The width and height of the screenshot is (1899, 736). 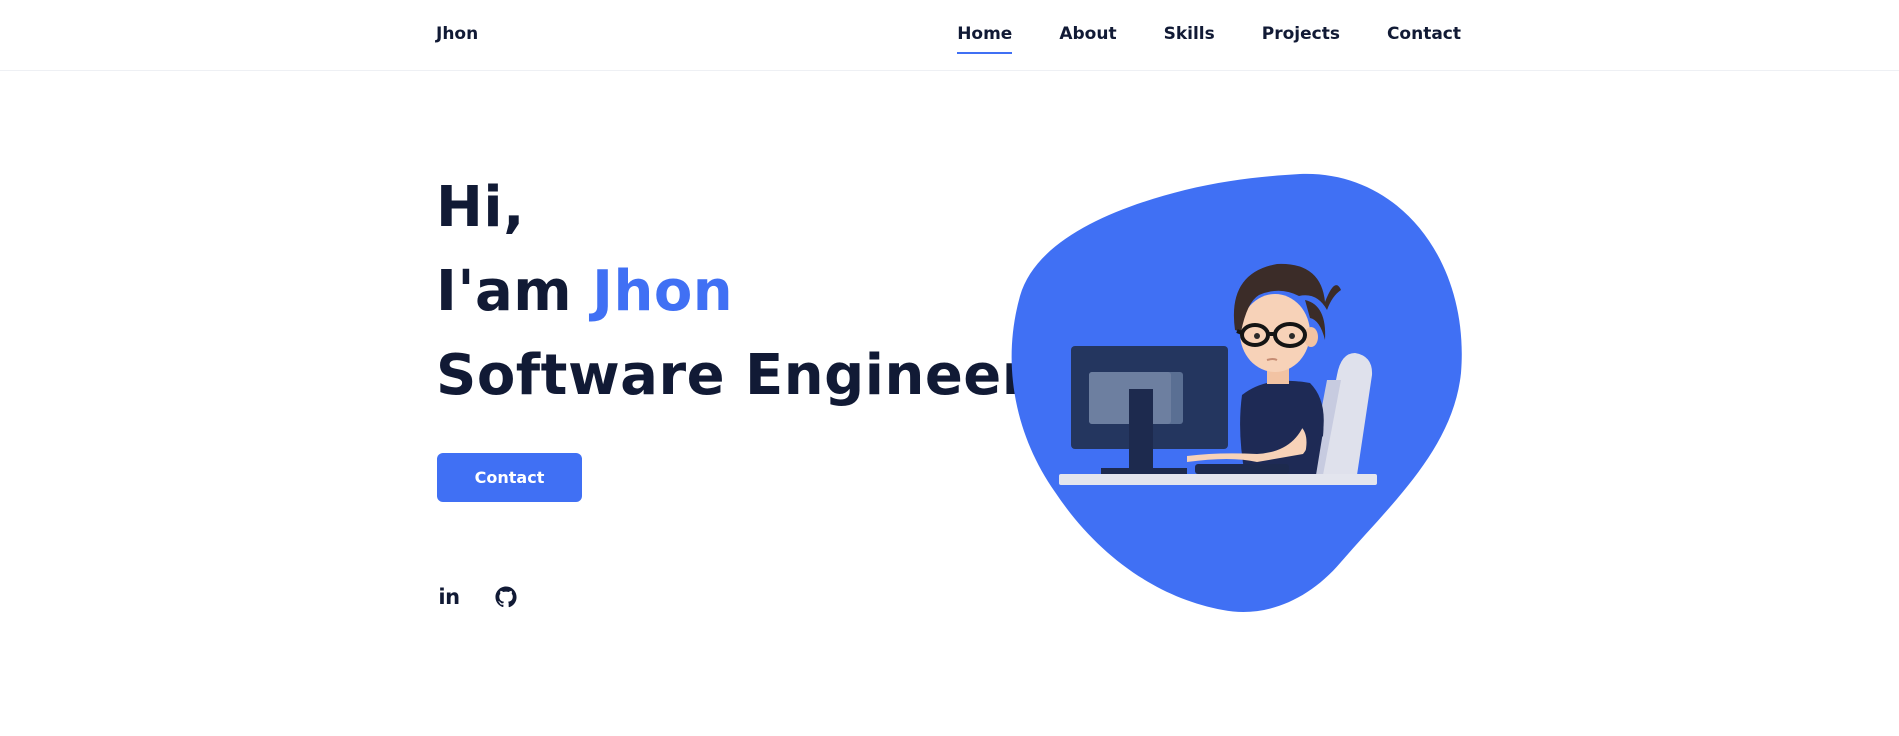 I want to click on hero-intro-line: I'am Jhon, so click(x=733, y=292).